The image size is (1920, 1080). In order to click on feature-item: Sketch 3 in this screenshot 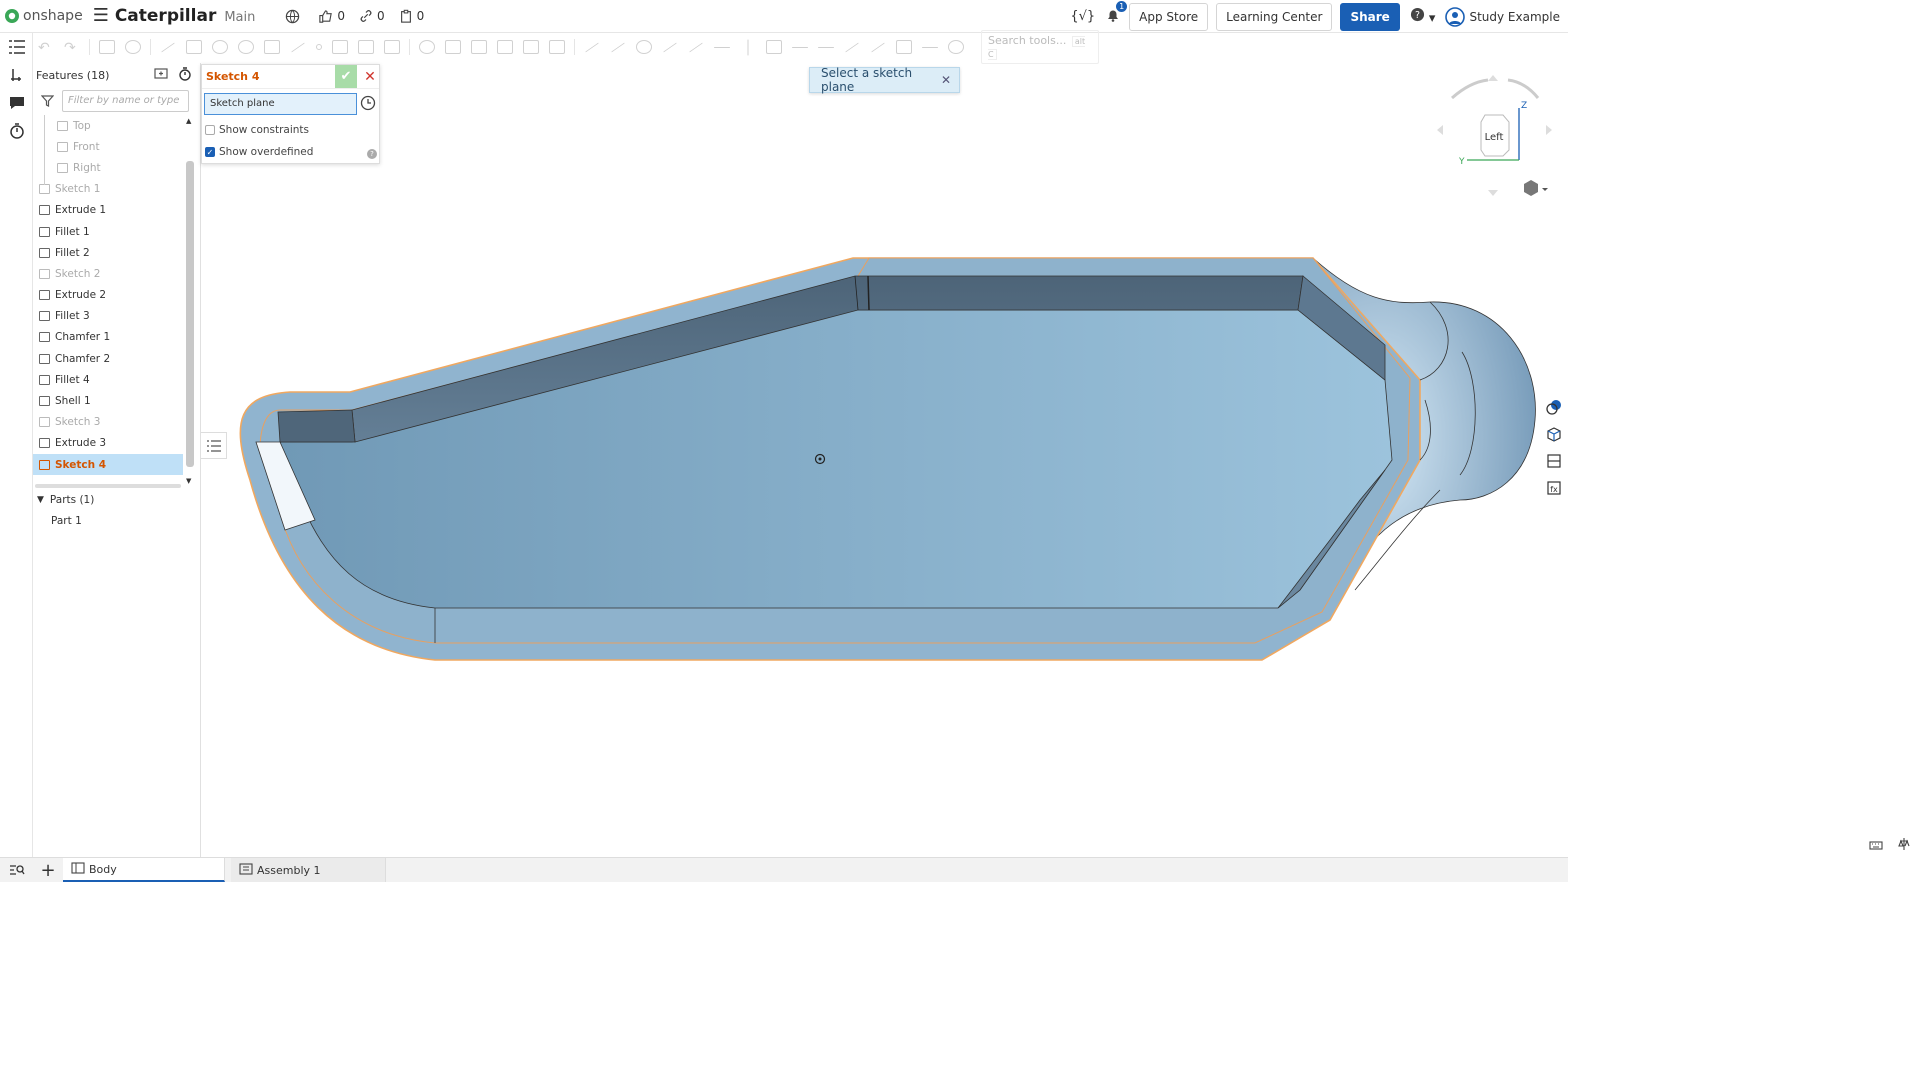, I will do `click(108, 422)`.